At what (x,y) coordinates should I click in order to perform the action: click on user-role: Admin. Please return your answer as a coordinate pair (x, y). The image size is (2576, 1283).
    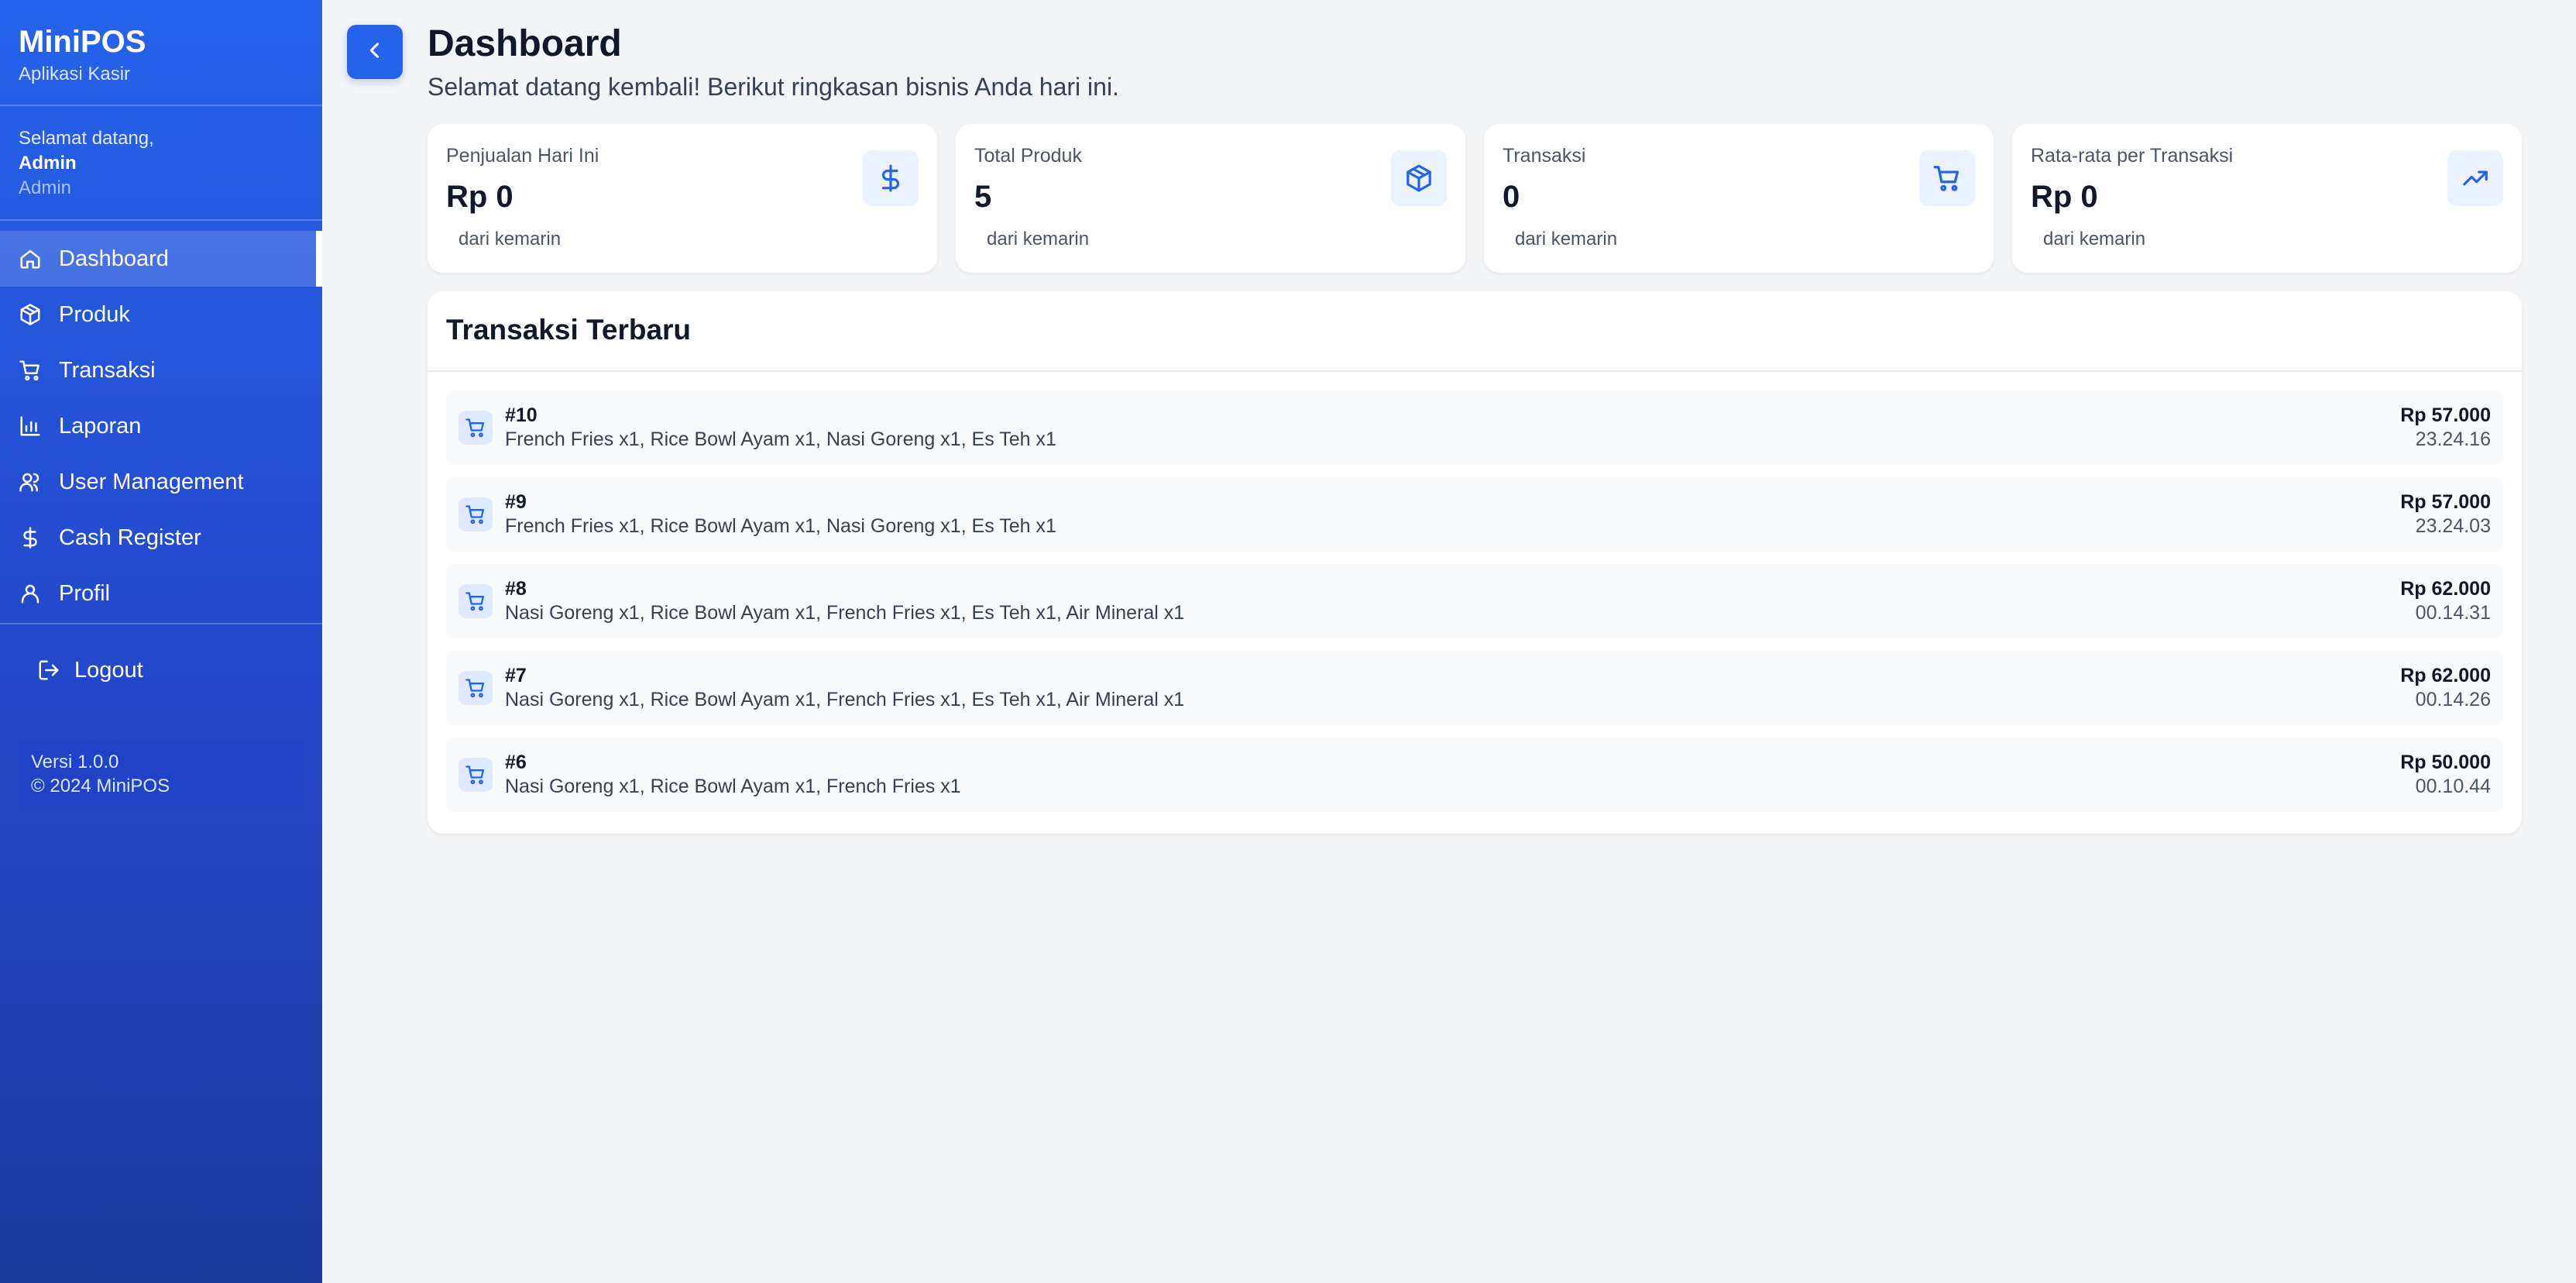
    Looking at the image, I should click on (45, 187).